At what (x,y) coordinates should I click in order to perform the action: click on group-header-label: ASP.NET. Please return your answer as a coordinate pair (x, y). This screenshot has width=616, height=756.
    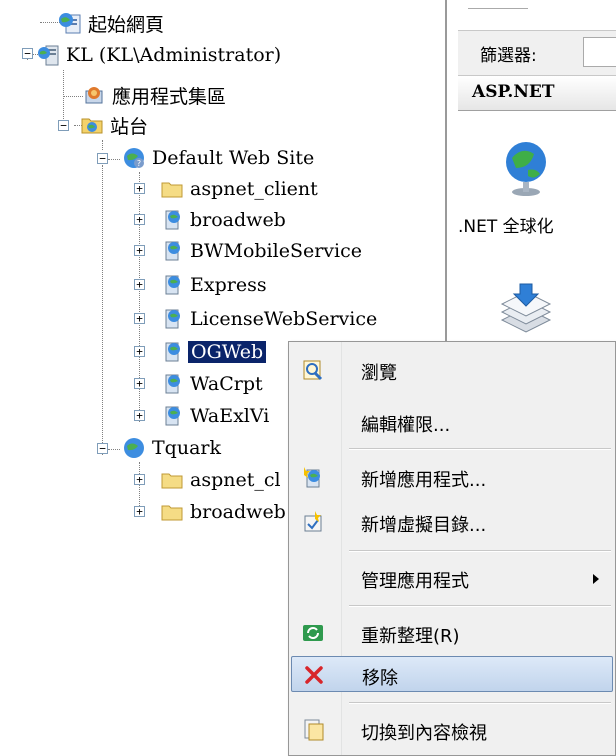
    Looking at the image, I should click on (513, 92).